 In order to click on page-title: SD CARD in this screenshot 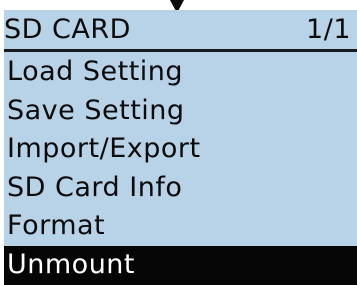, I will do `click(67, 29)`.